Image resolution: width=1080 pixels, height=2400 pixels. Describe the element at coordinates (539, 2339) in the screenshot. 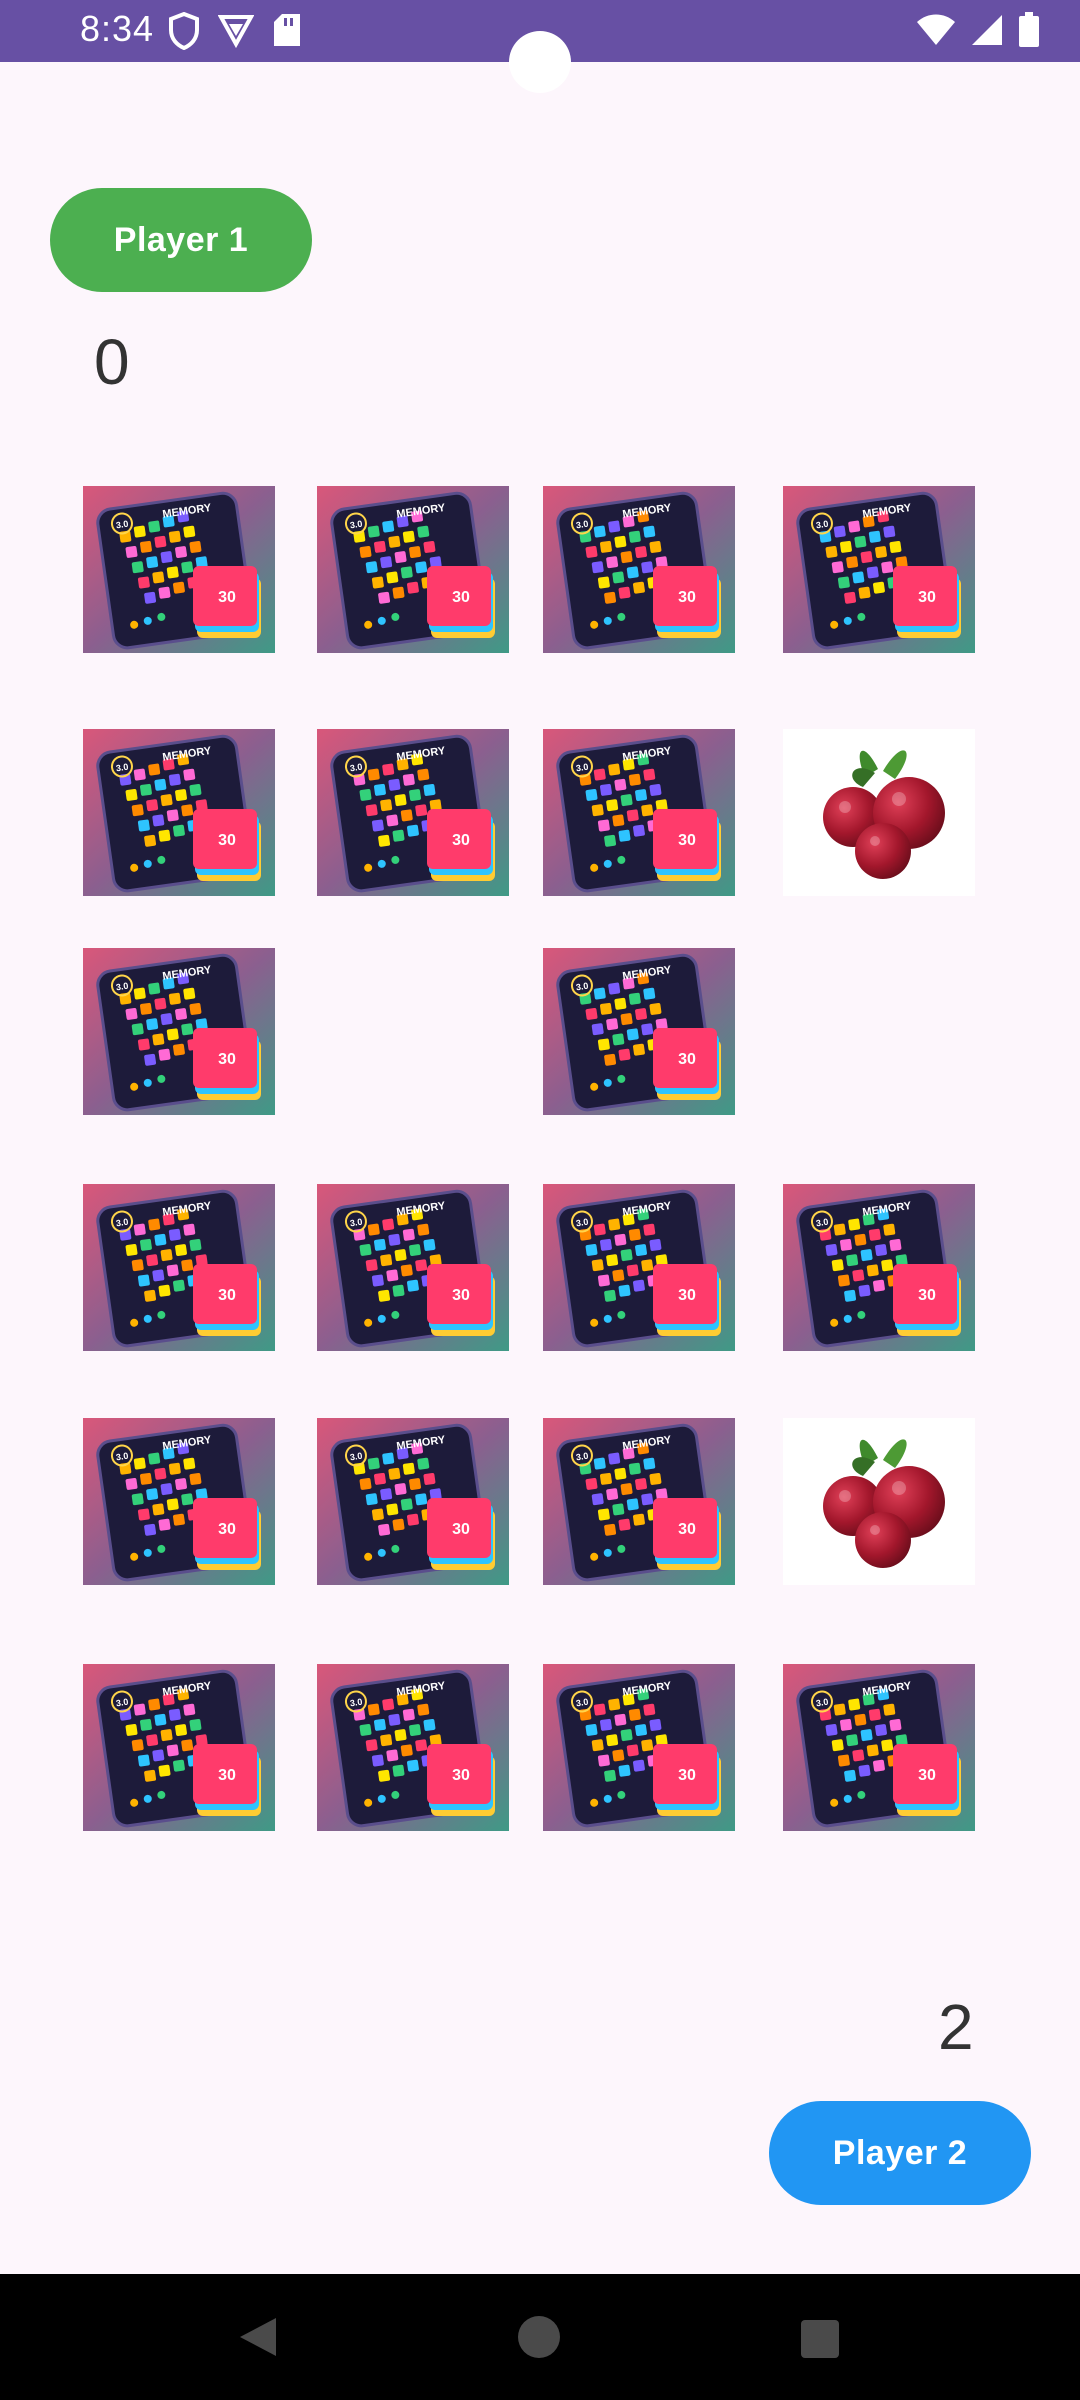

I see `home-icon` at that location.